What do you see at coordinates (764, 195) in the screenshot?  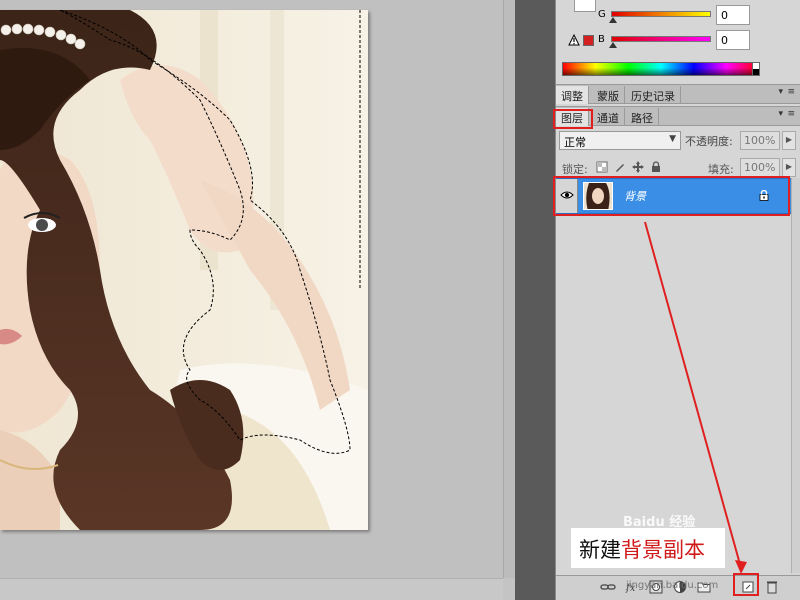 I see `layer-lock-icon` at bounding box center [764, 195].